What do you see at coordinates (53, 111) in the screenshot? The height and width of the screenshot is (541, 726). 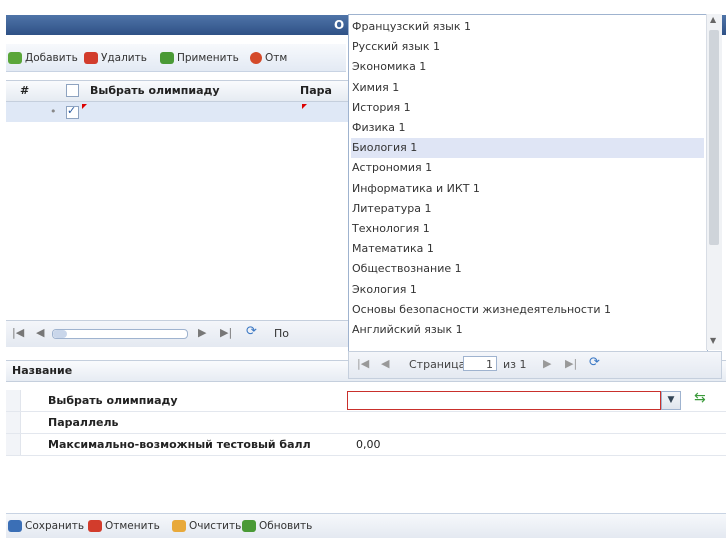 I see `row-marker-icon: •` at bounding box center [53, 111].